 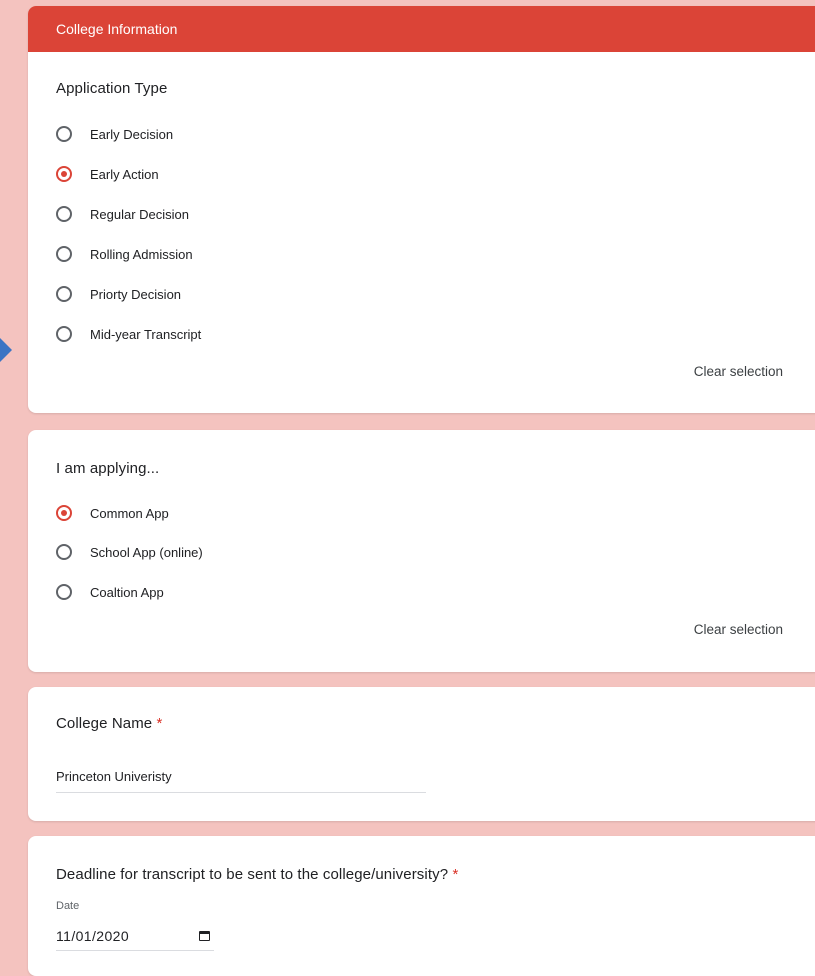 I want to click on radio-option-school-app: School App (online), so click(x=129, y=552).